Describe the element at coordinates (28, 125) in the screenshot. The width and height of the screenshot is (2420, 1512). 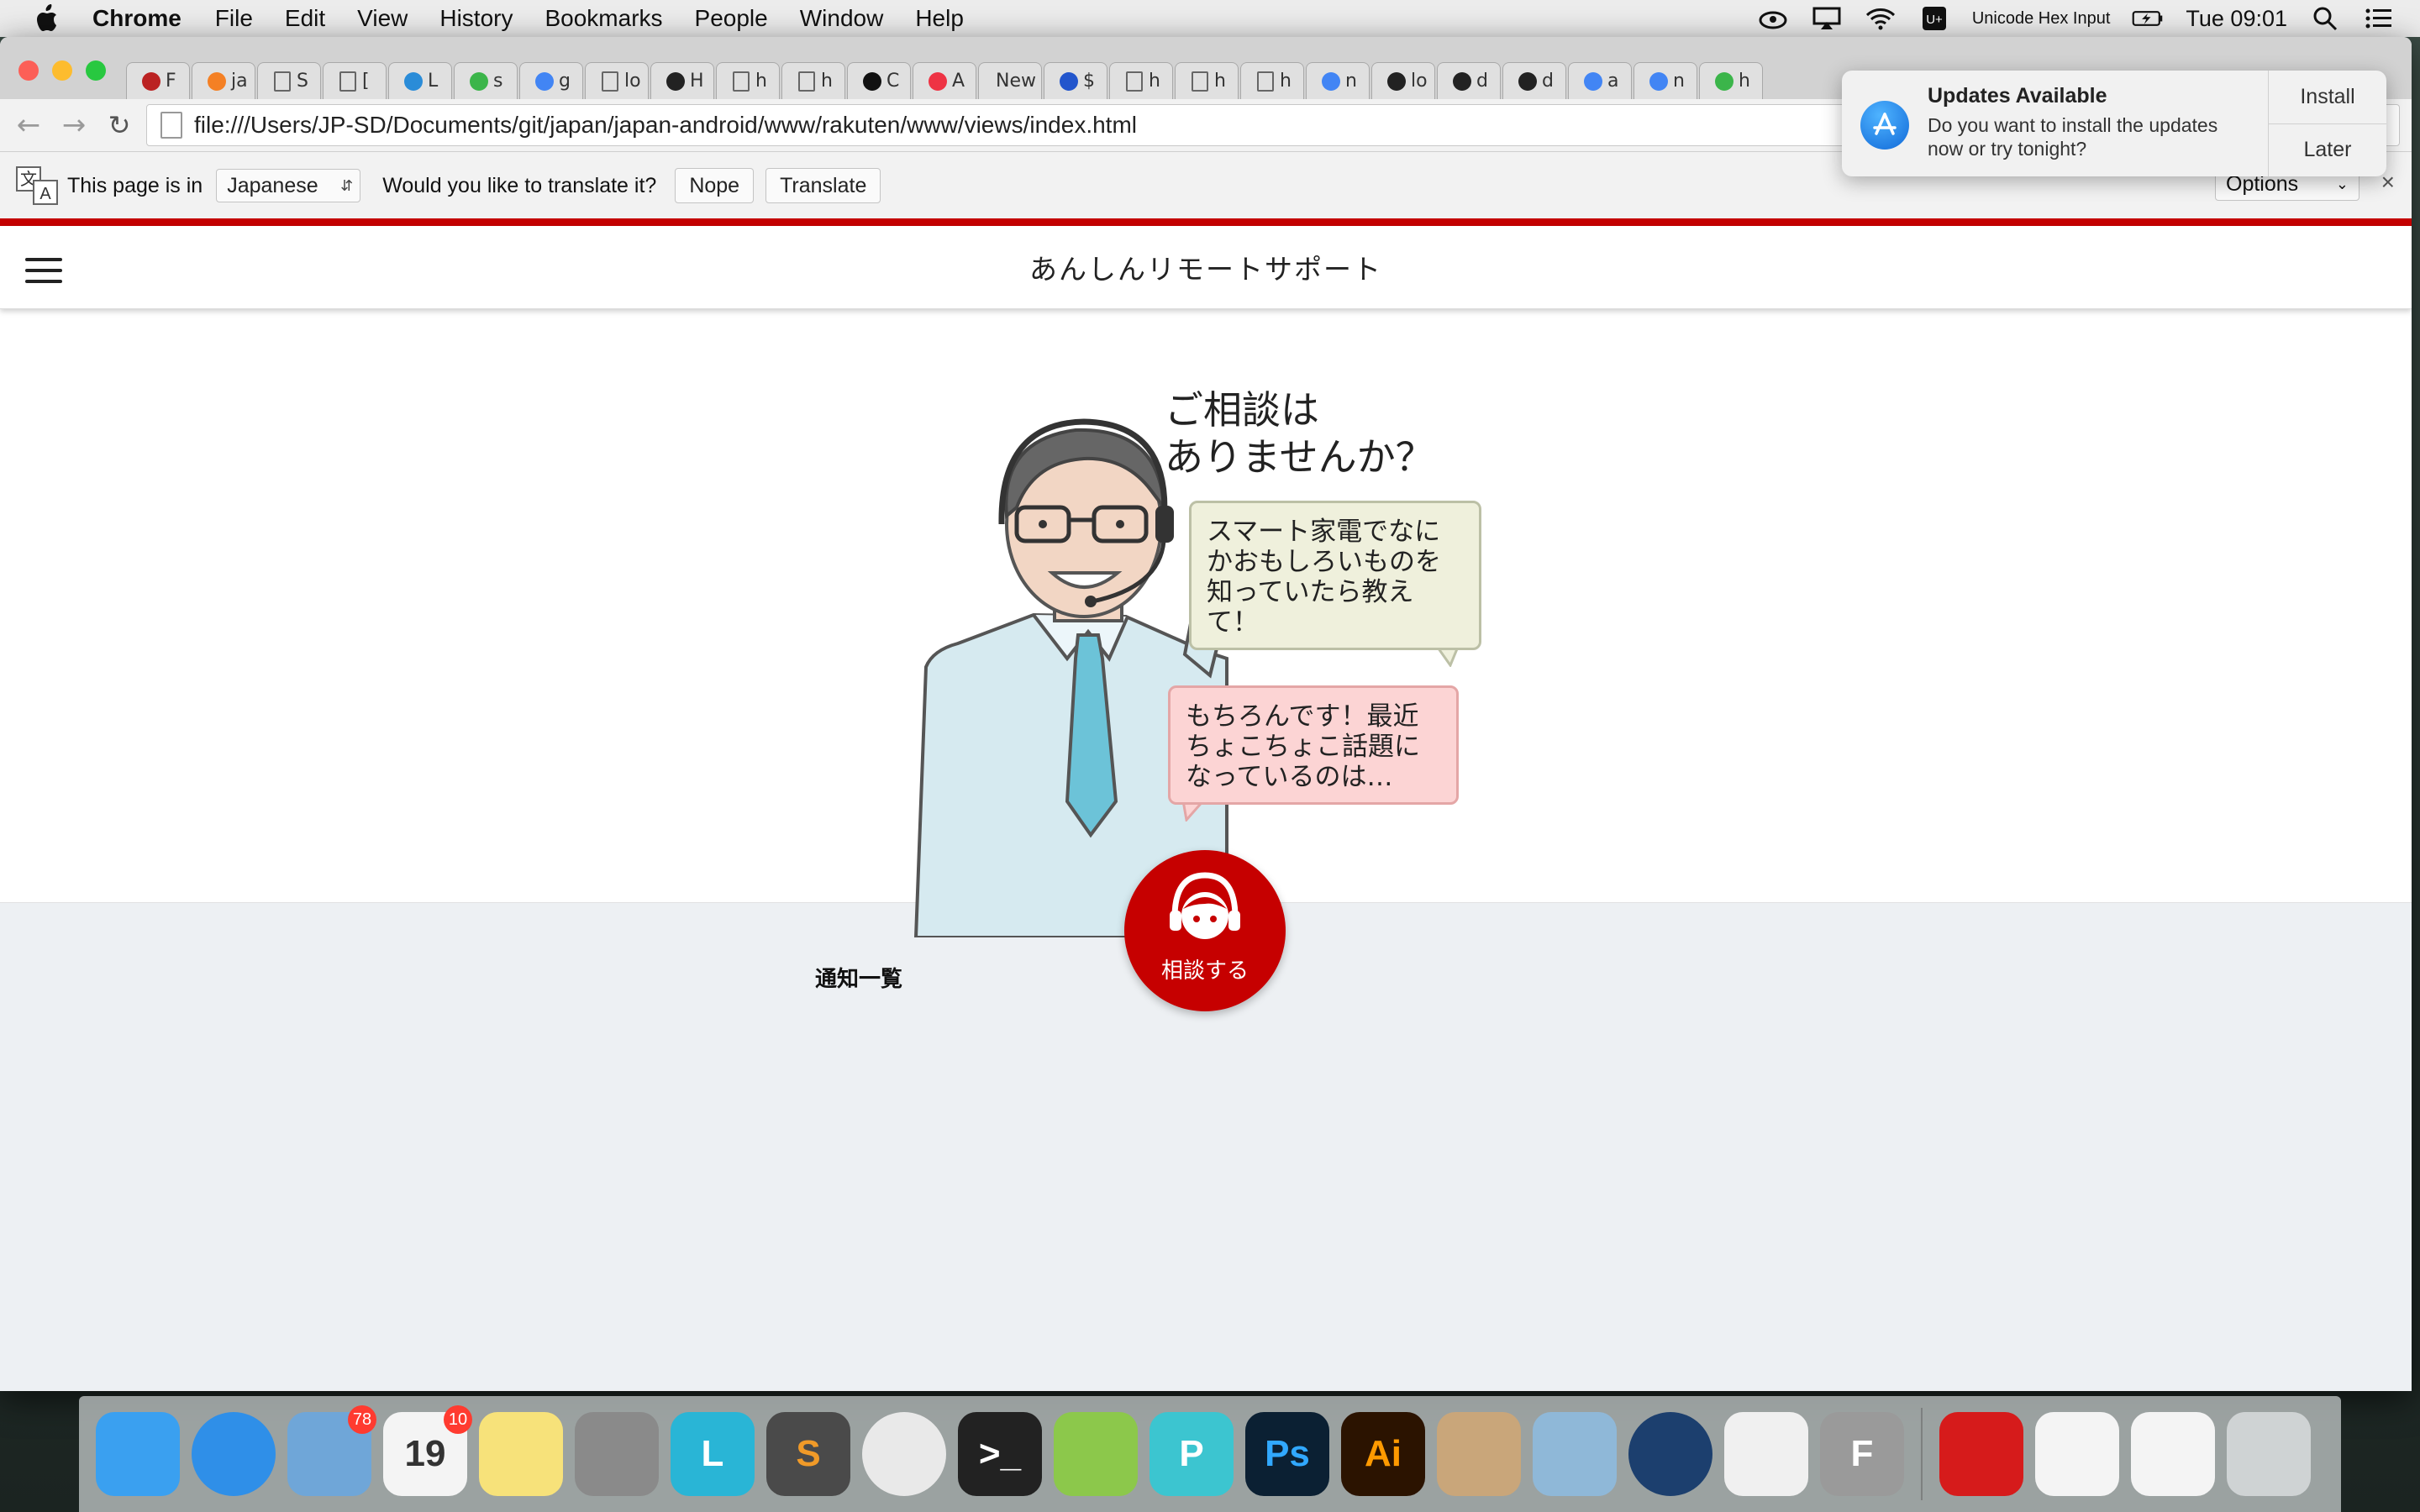
I see `back-arrow-icon: ←` at that location.